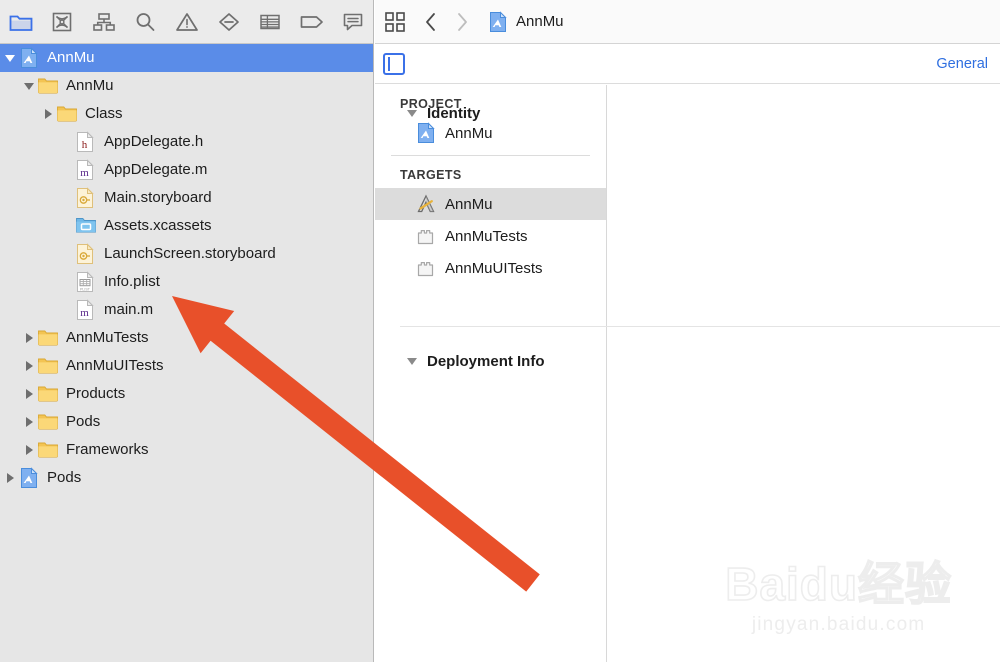 Image resolution: width=1000 pixels, height=662 pixels. I want to click on tab-general: General, so click(962, 64).